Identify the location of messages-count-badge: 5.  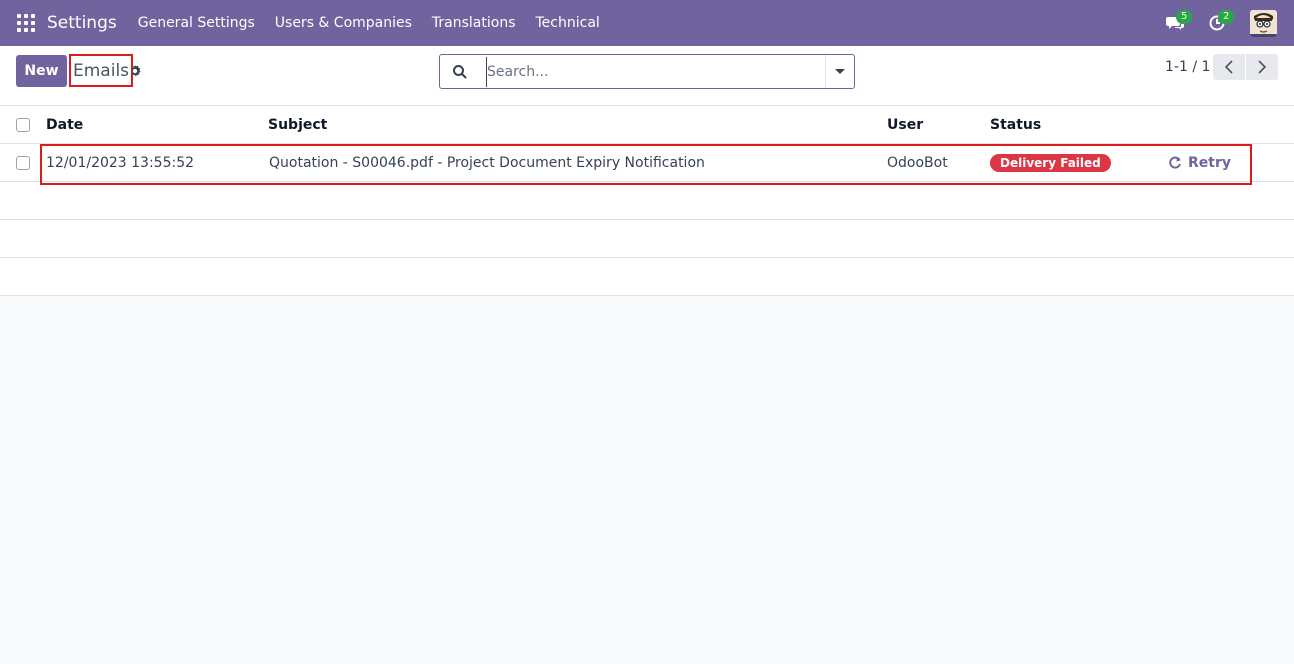
(1184, 17).